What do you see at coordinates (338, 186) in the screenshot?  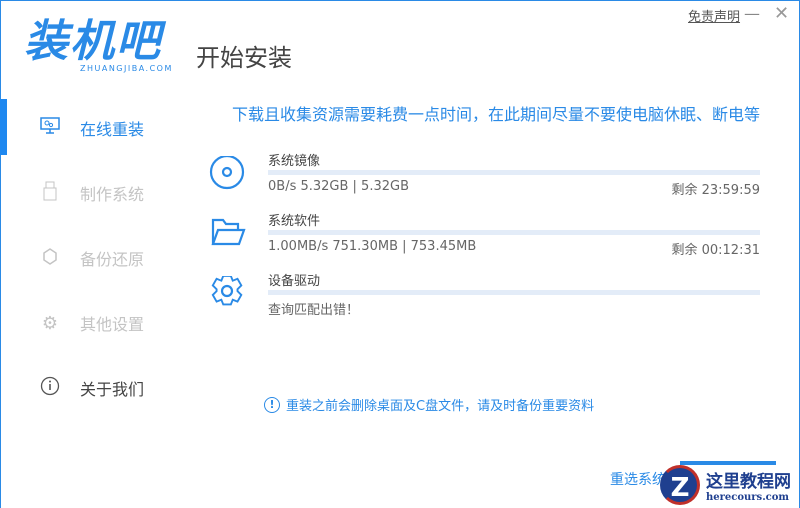 I see `item-info: 0B/s 5.32GB | 5.32GB` at bounding box center [338, 186].